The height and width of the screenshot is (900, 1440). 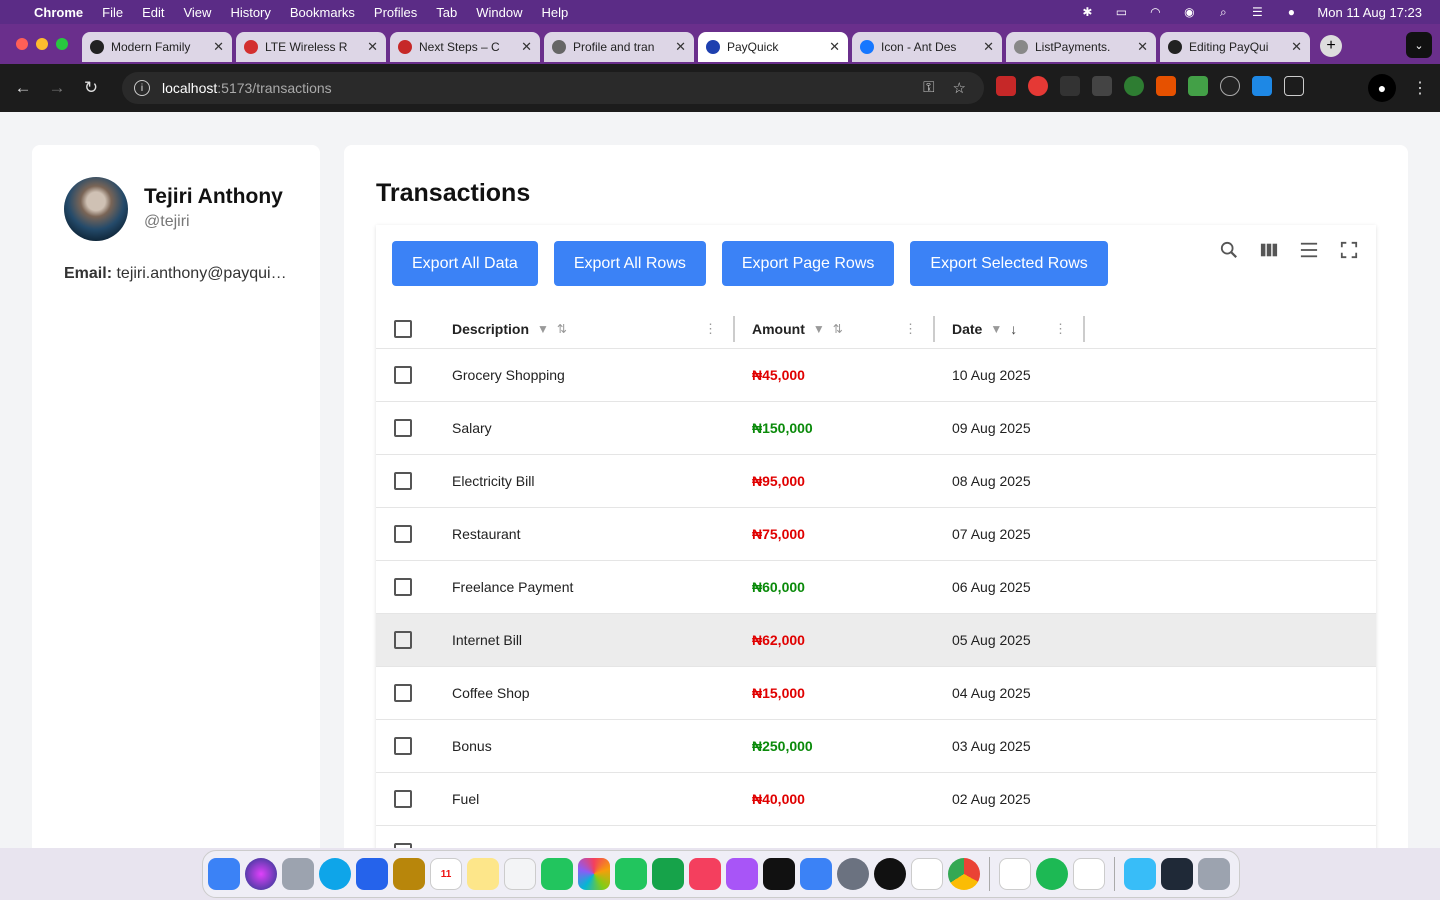 I want to click on table-row: Salary ₦150,000 09 Aug 2025, so click(x=876, y=428).